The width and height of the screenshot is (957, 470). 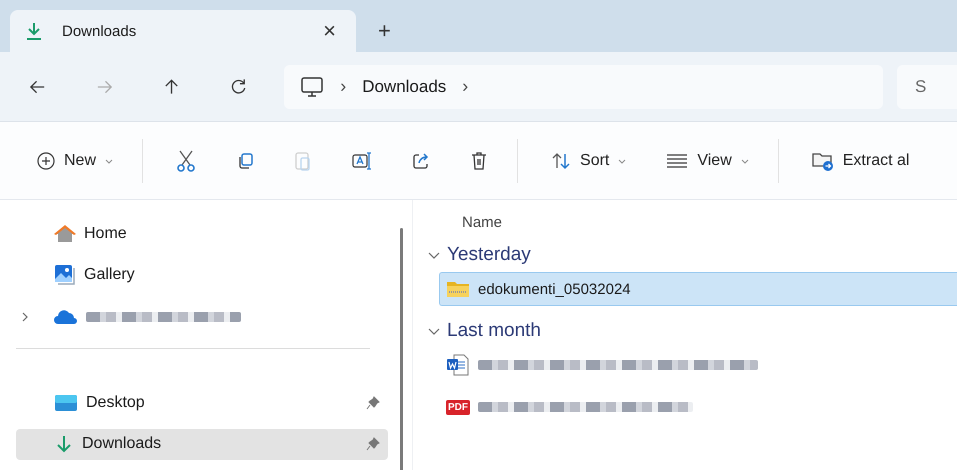 What do you see at coordinates (183, 31) in the screenshot?
I see `tab: Downloads ×` at bounding box center [183, 31].